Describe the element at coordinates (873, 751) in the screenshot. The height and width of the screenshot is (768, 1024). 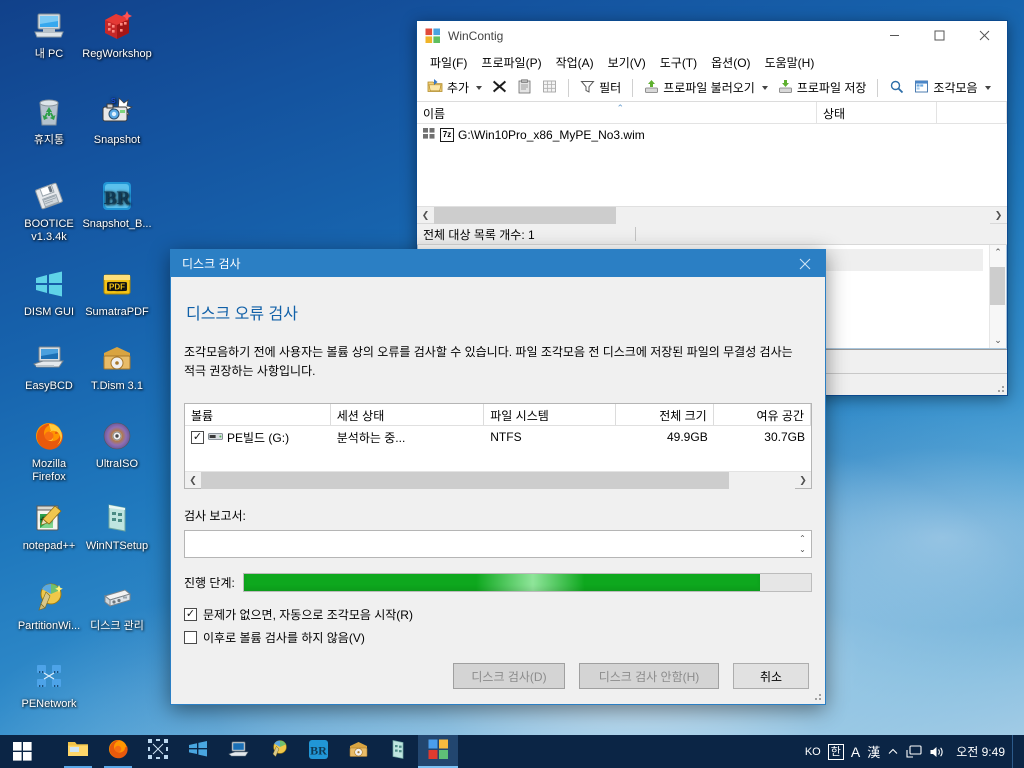
I see `tray-hanja-mode: 漢` at that location.